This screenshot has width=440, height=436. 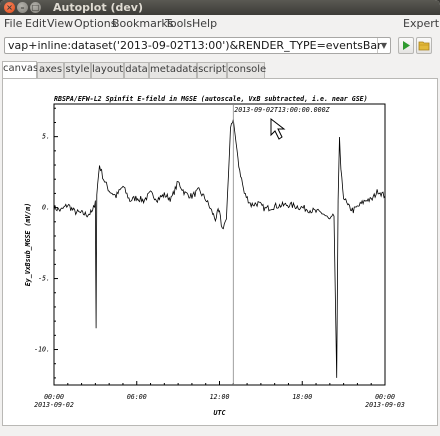 I want to click on x-axis-label: UTC, so click(x=220, y=413).